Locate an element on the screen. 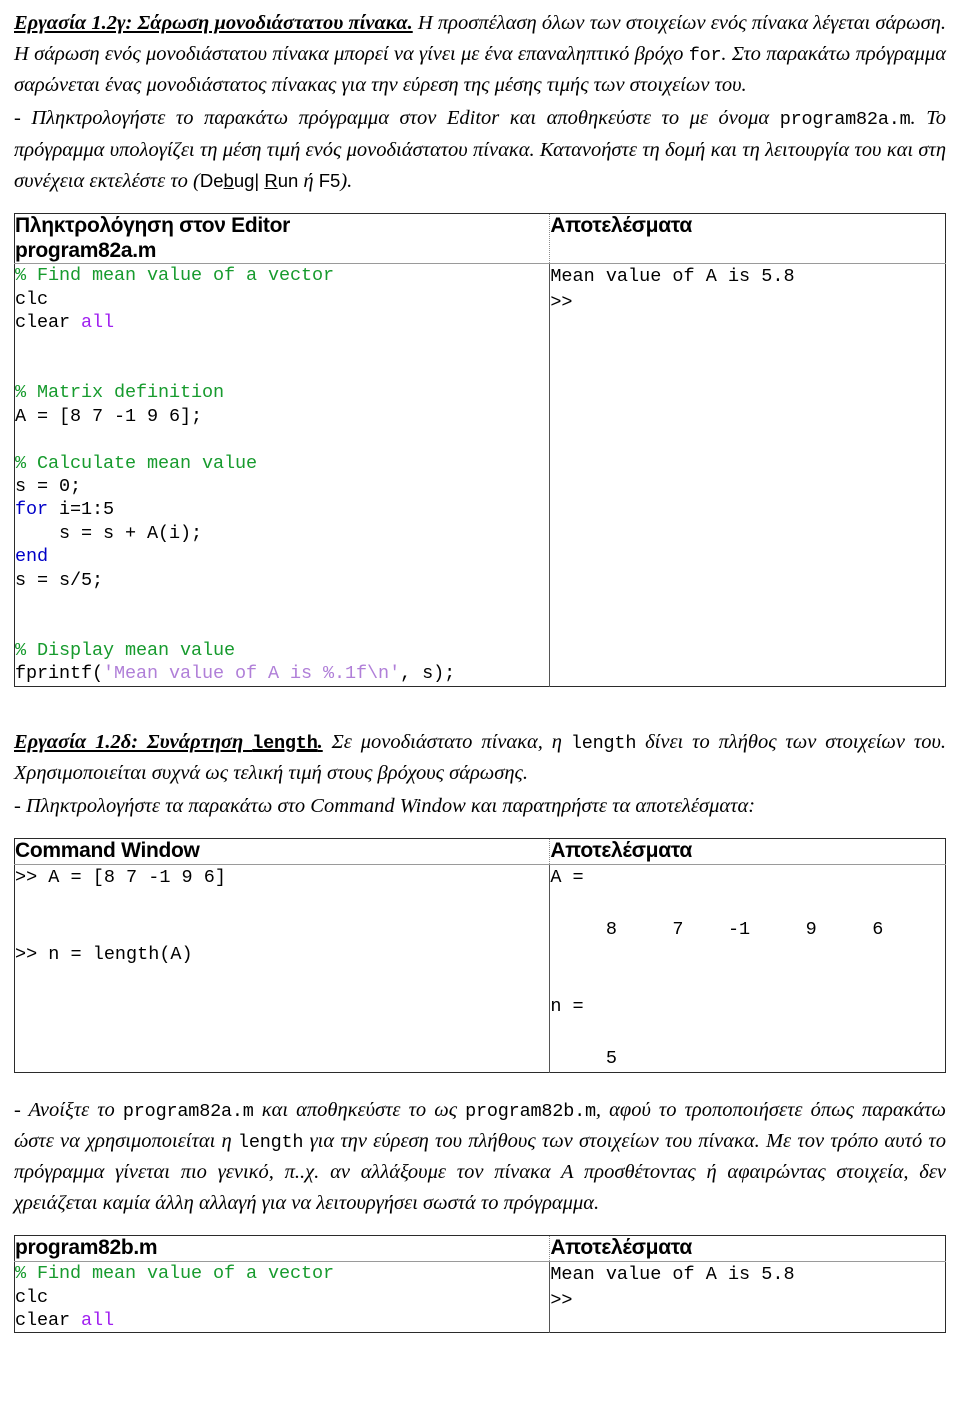  section1-keyword-for: for is located at coordinates (705, 56).